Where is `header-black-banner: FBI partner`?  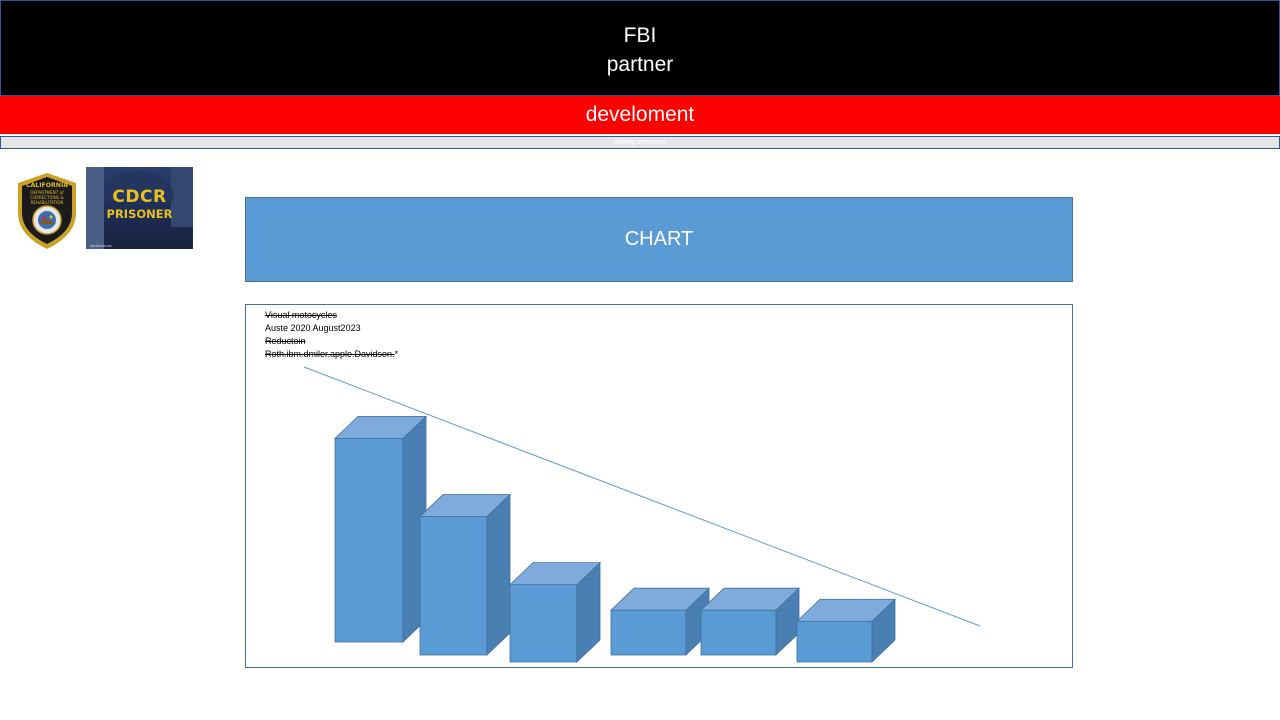
header-black-banner: FBI partner is located at coordinates (640, 48).